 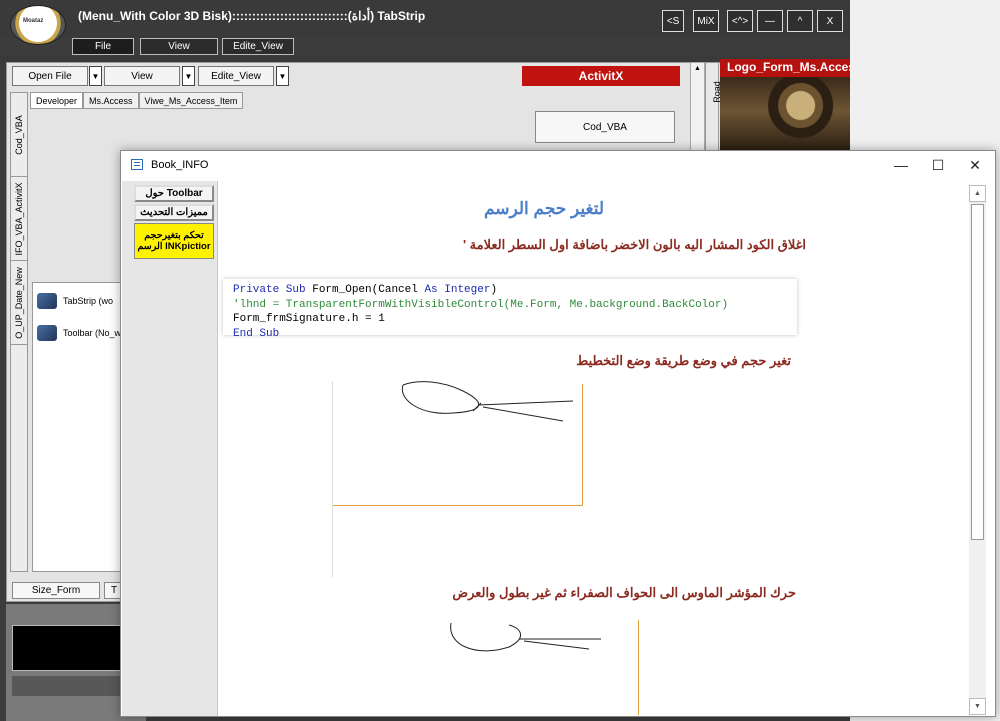 I want to click on list-item: TabStrip (wo, so click(x=75, y=301).